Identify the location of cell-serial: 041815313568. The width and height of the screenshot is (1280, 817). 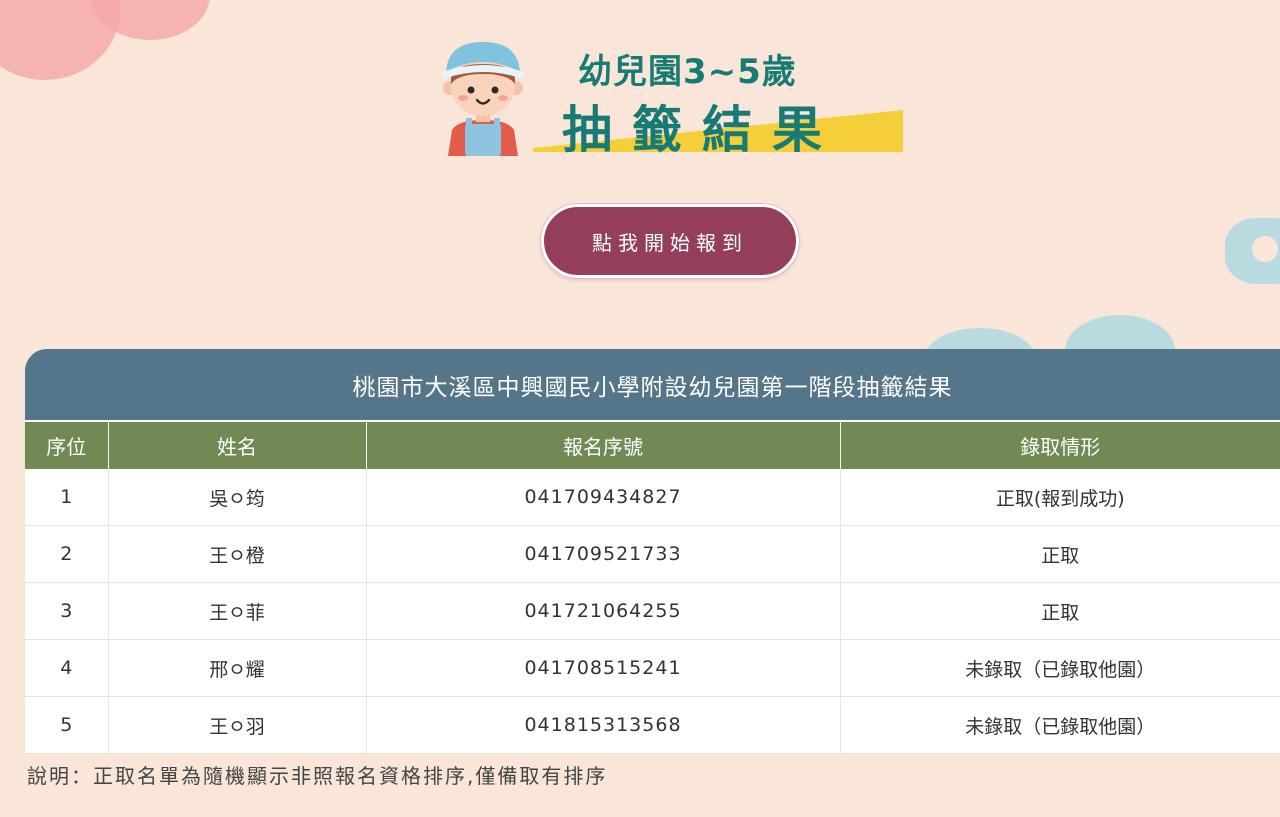
(602, 725).